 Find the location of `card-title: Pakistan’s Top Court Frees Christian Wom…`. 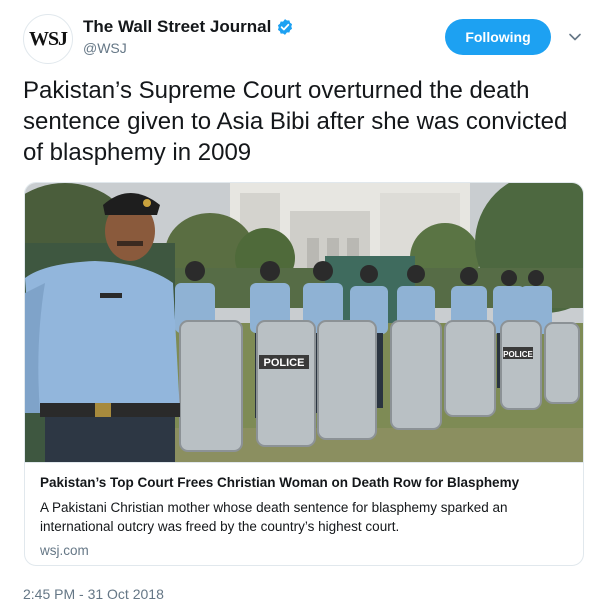

card-title: Pakistan’s Top Court Frees Christian Wom… is located at coordinates (279, 482).